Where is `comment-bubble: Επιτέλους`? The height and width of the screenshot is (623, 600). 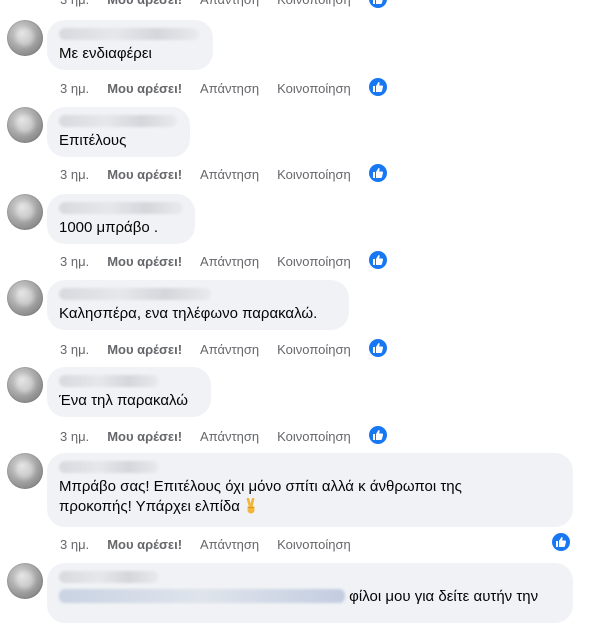
comment-bubble: Επιτέλους is located at coordinates (118, 132).